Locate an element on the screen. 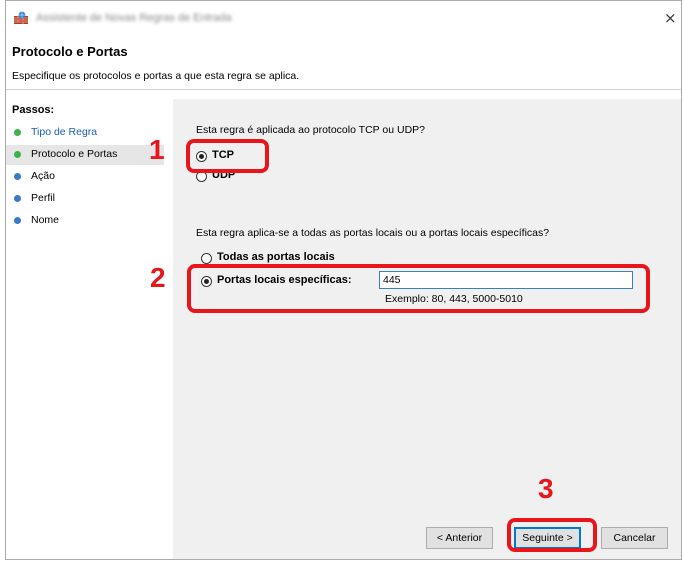 The image size is (684, 562). header-divider is located at coordinates (343, 89).